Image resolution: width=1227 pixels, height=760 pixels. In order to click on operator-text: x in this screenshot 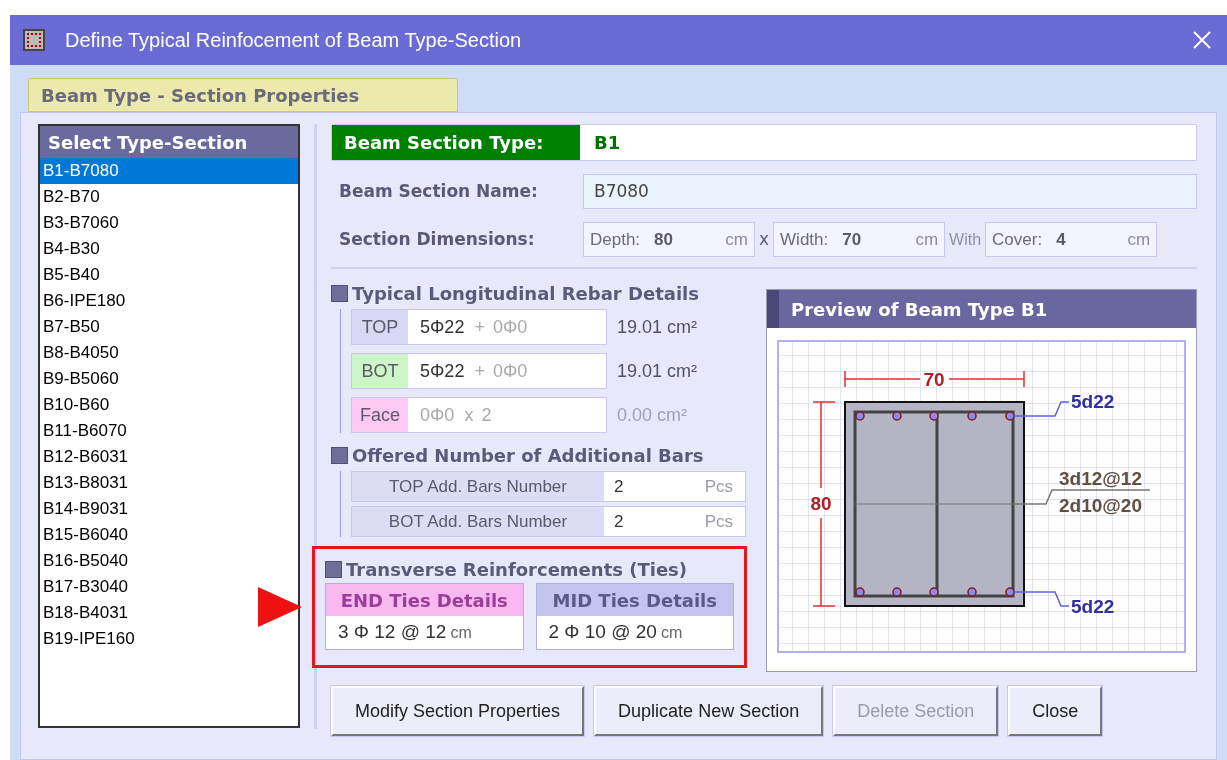, I will do `click(469, 415)`.